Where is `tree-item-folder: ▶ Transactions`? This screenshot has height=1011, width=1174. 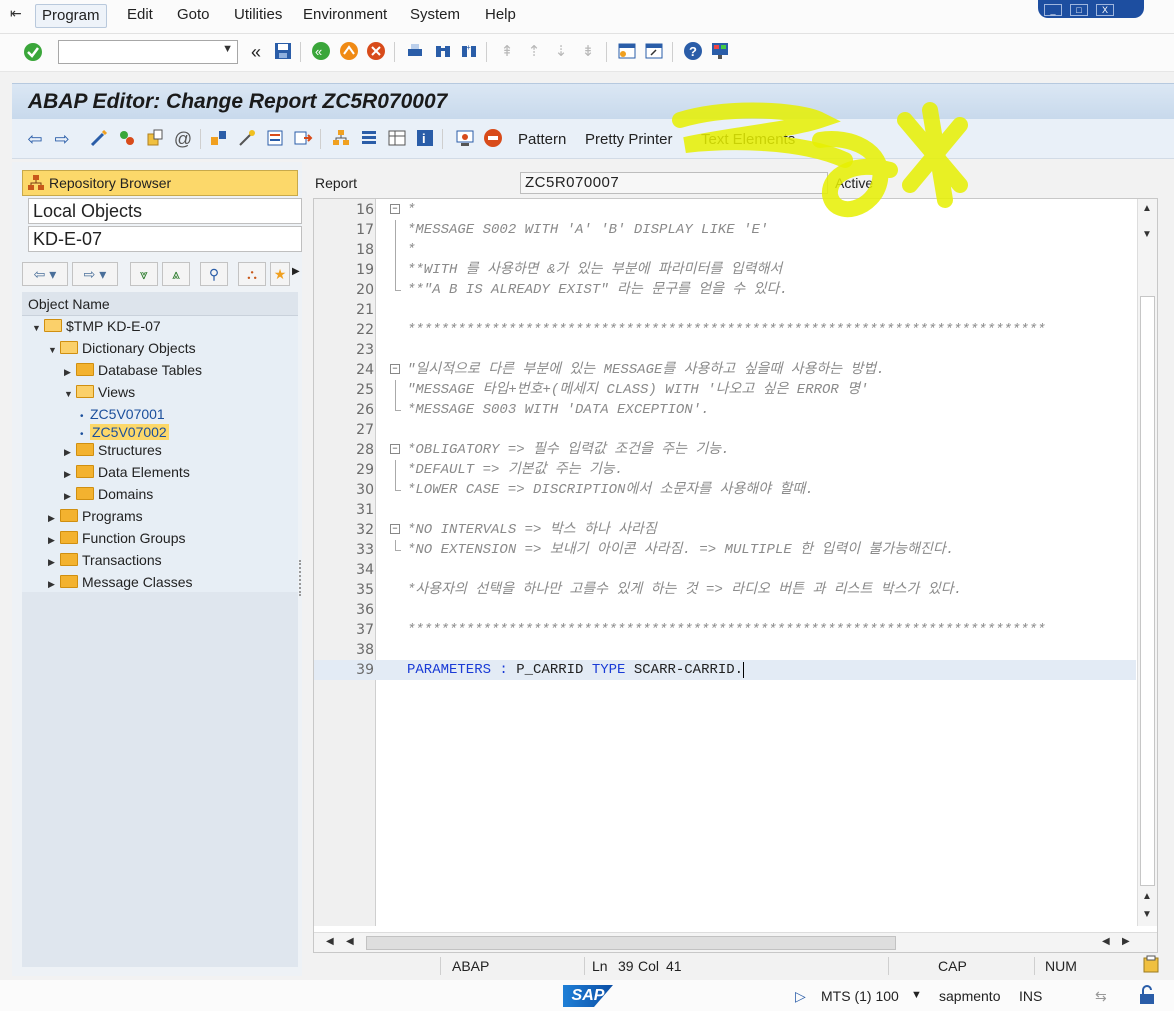 tree-item-folder: ▶ Transactions is located at coordinates (105, 560).